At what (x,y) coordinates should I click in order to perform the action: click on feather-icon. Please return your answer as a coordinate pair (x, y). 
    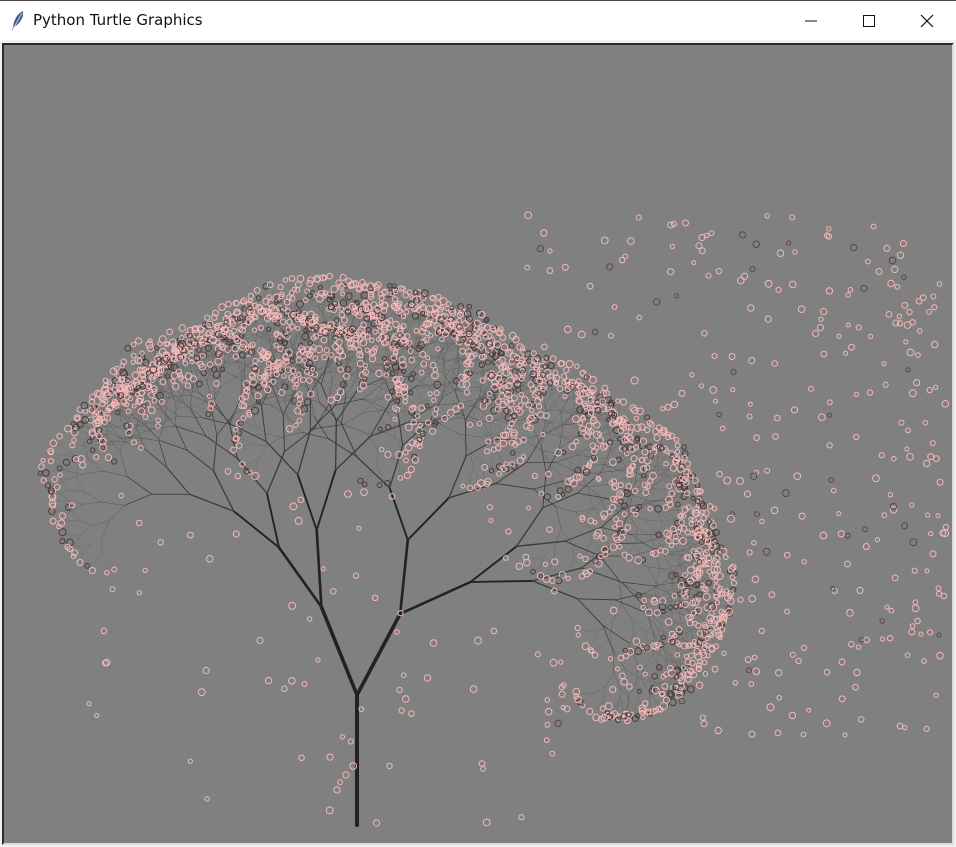
    Looking at the image, I should click on (17, 21).